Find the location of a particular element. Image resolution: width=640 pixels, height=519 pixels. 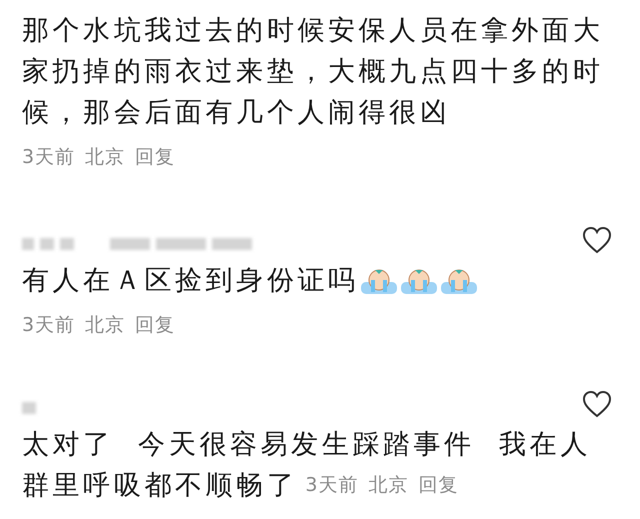

comment-text-line: 那个水坑我过去的时候安保人员在拿外面大 is located at coordinates (313, 31).